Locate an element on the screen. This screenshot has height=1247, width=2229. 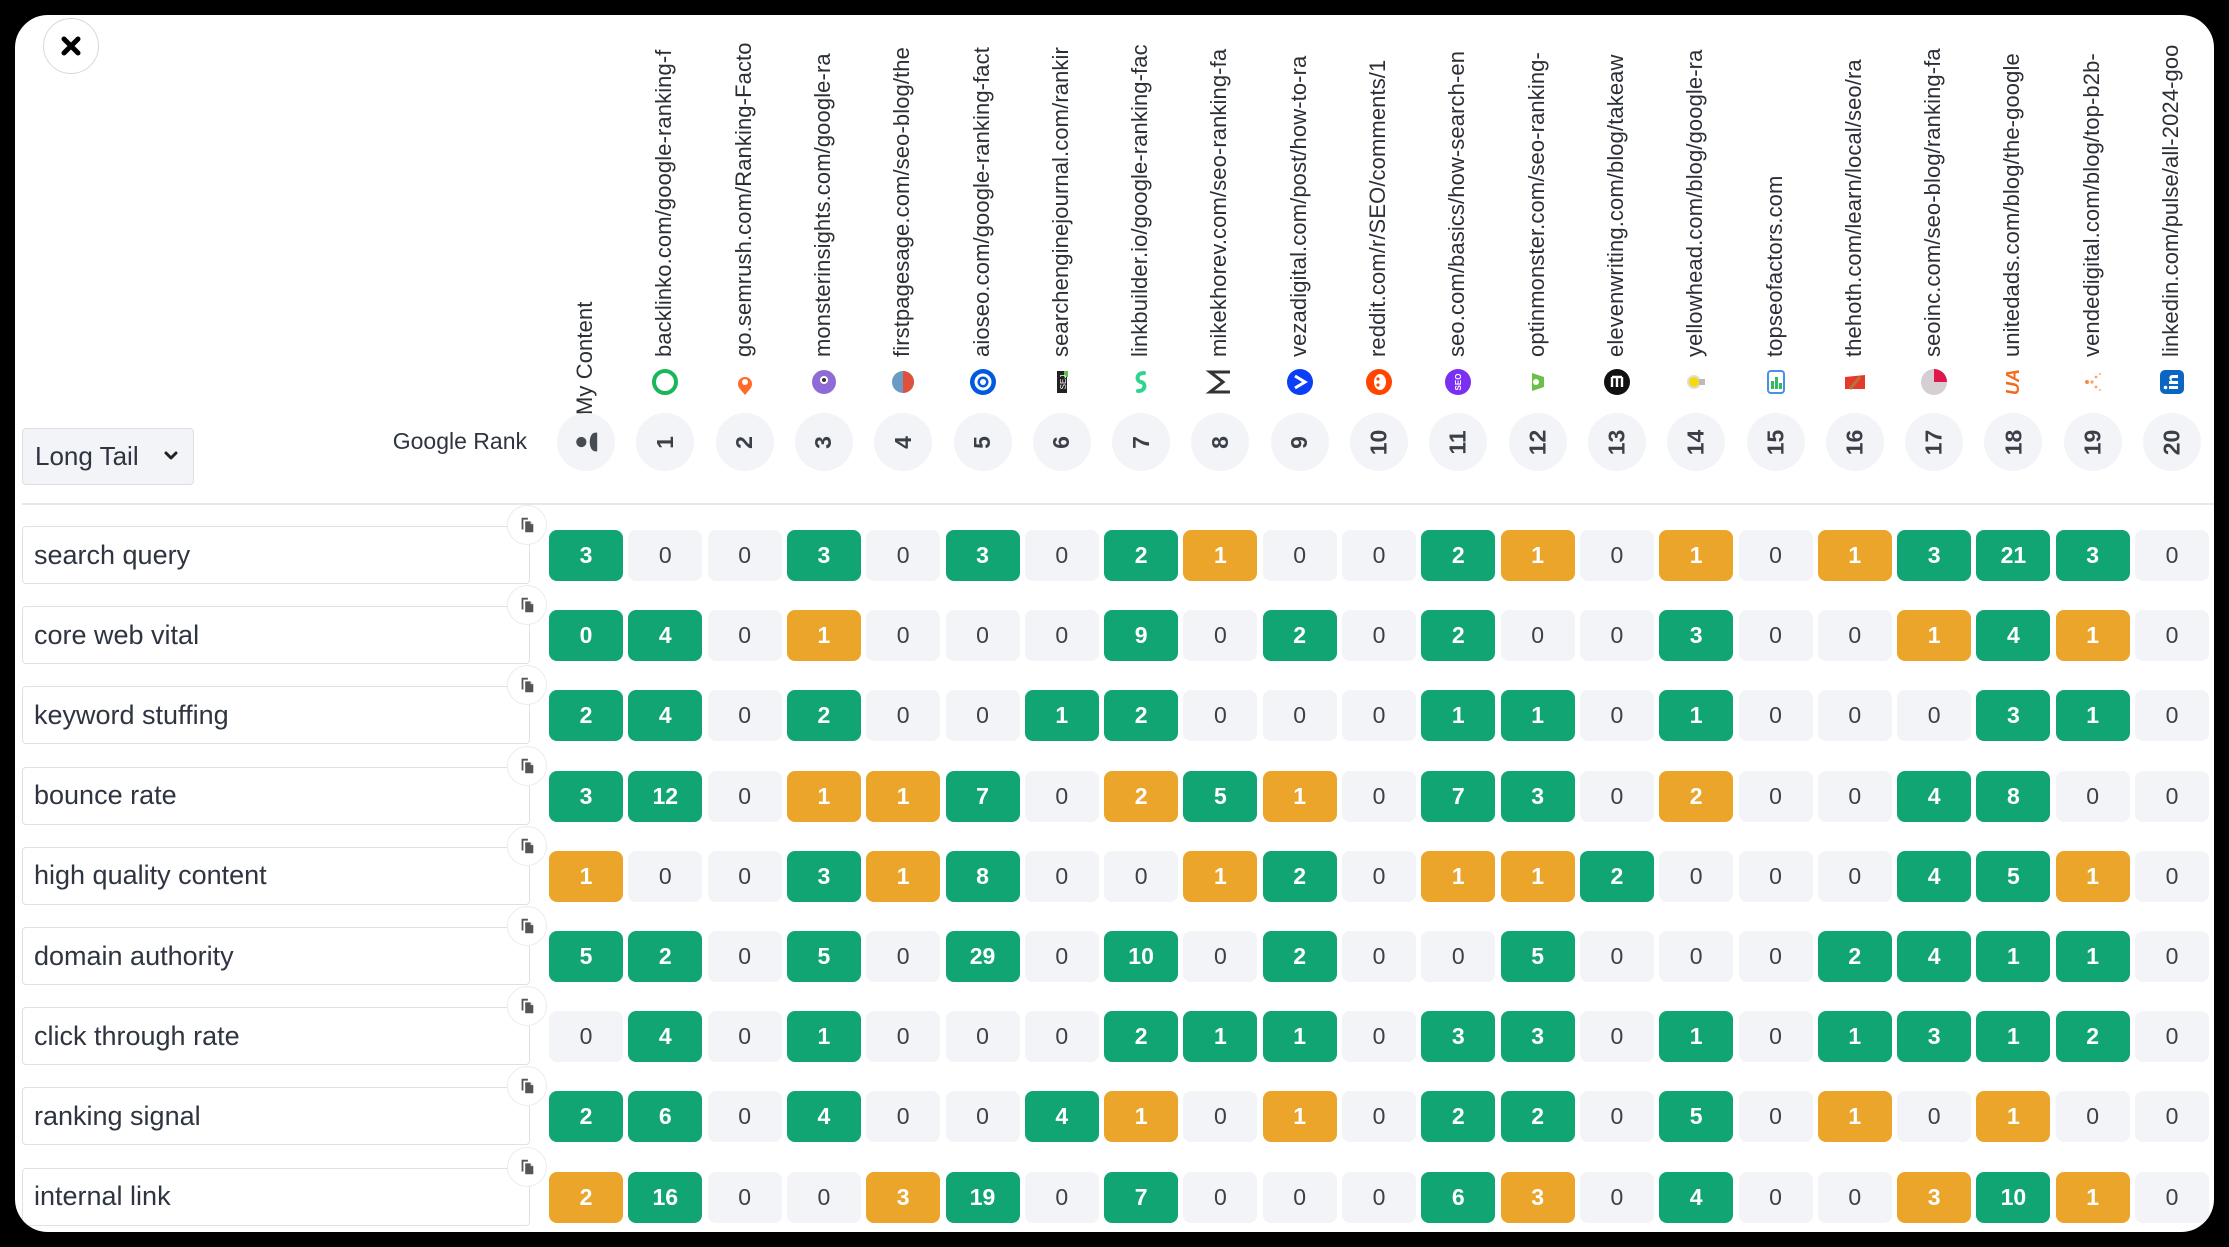
column-url-link: vendedigital.com/blog/top-b2b- is located at coordinates (2092, 205).